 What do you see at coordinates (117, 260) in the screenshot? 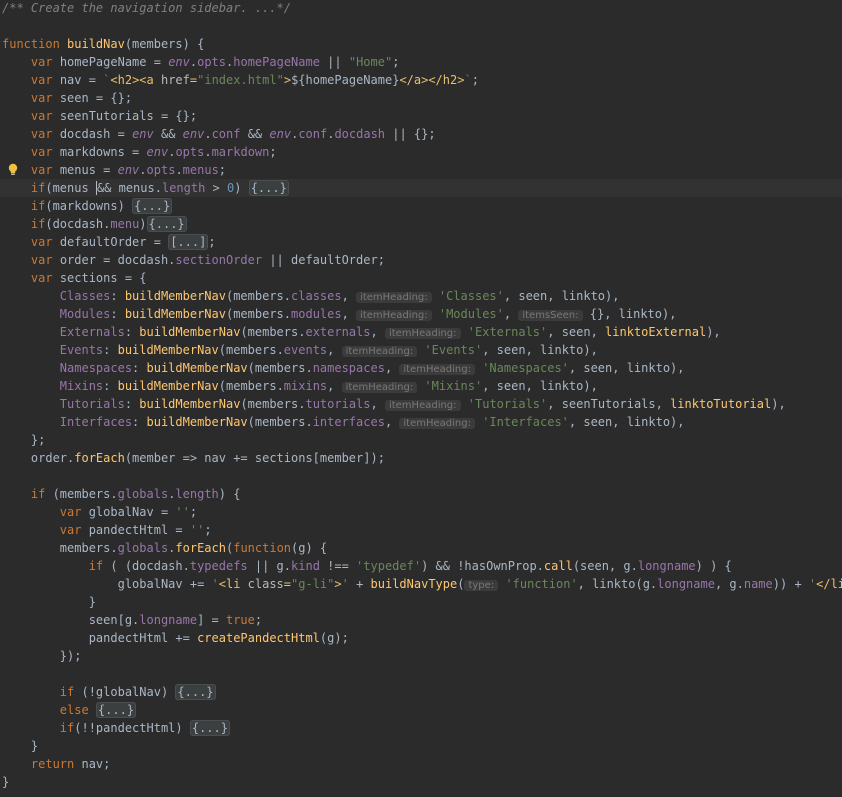
I see `code-text: order = docdash.` at bounding box center [117, 260].